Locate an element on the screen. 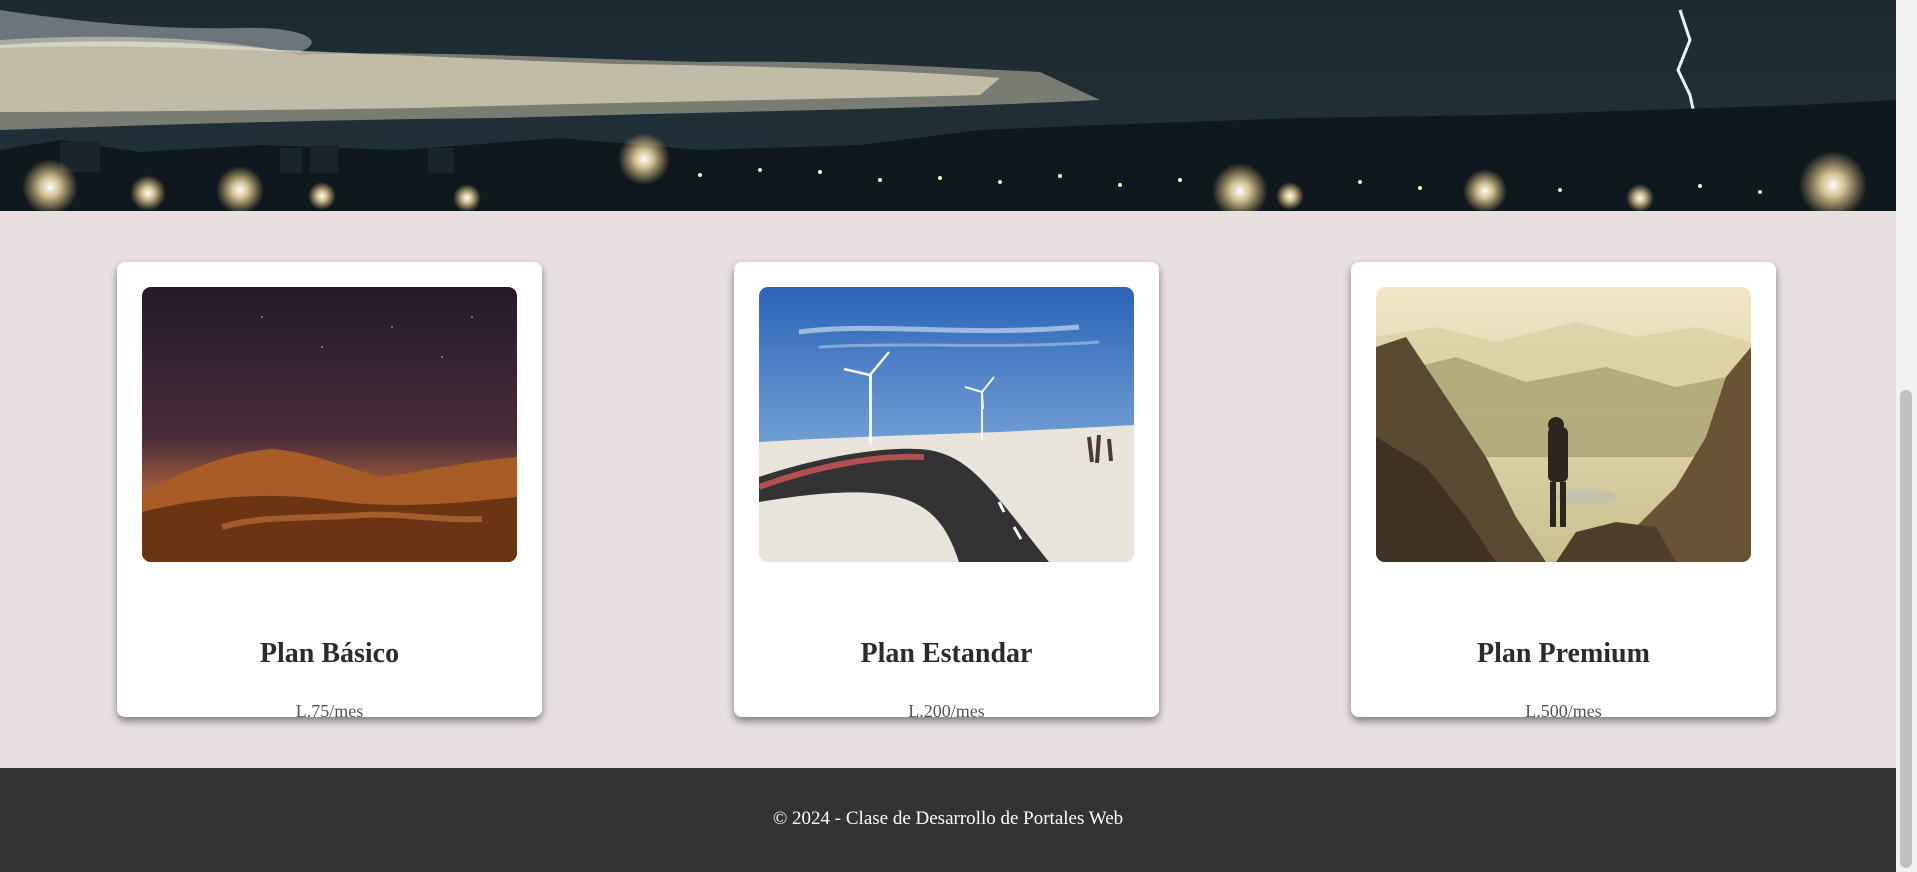 The height and width of the screenshot is (872, 1917). plan-card-premium: Plan Premium L.500/mes is located at coordinates (1563, 491).